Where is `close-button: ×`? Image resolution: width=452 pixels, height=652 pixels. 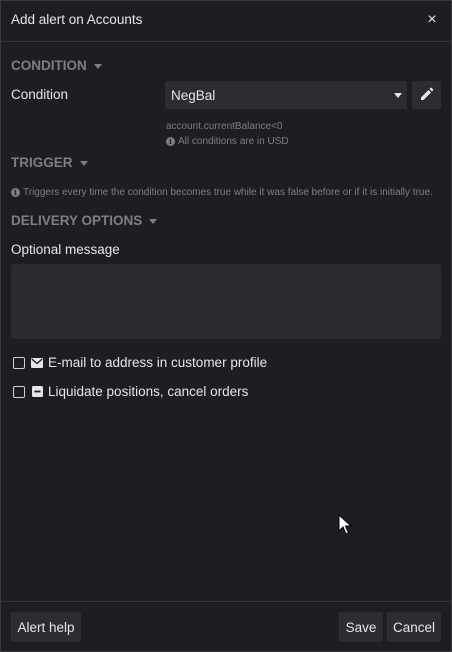 close-button: × is located at coordinates (432, 20).